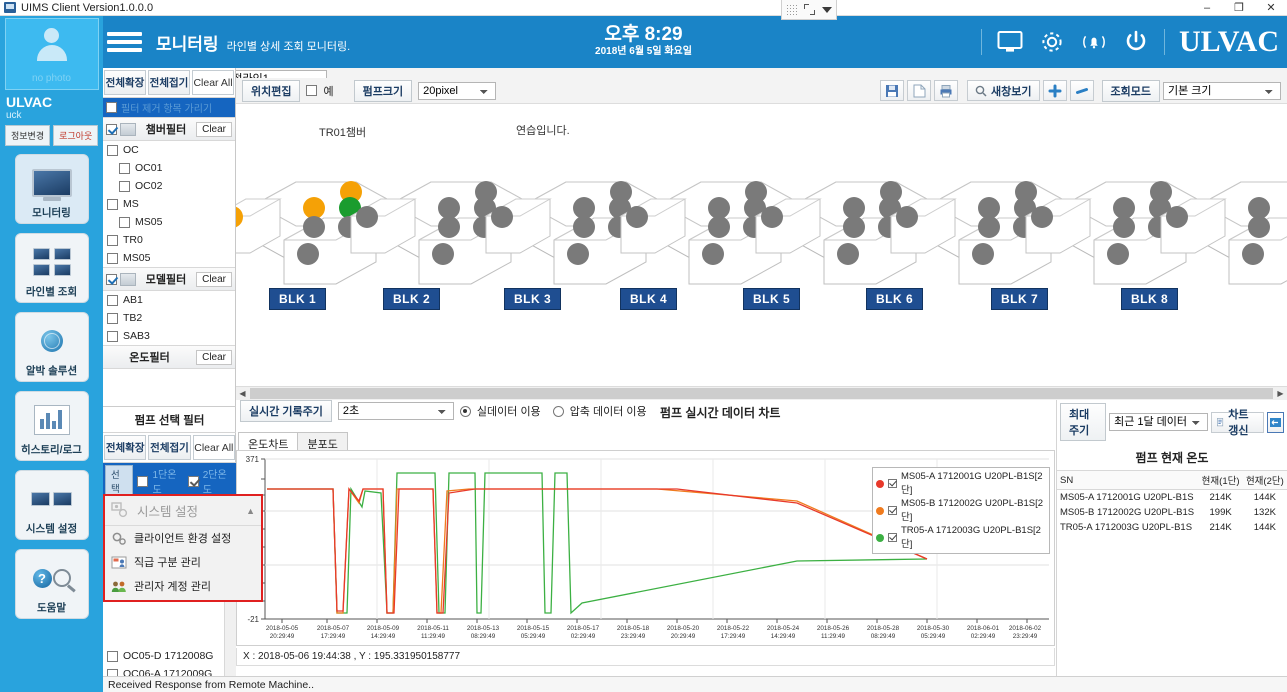 The height and width of the screenshot is (692, 1287). I want to click on block-label-3: BLK 3, so click(533, 299).